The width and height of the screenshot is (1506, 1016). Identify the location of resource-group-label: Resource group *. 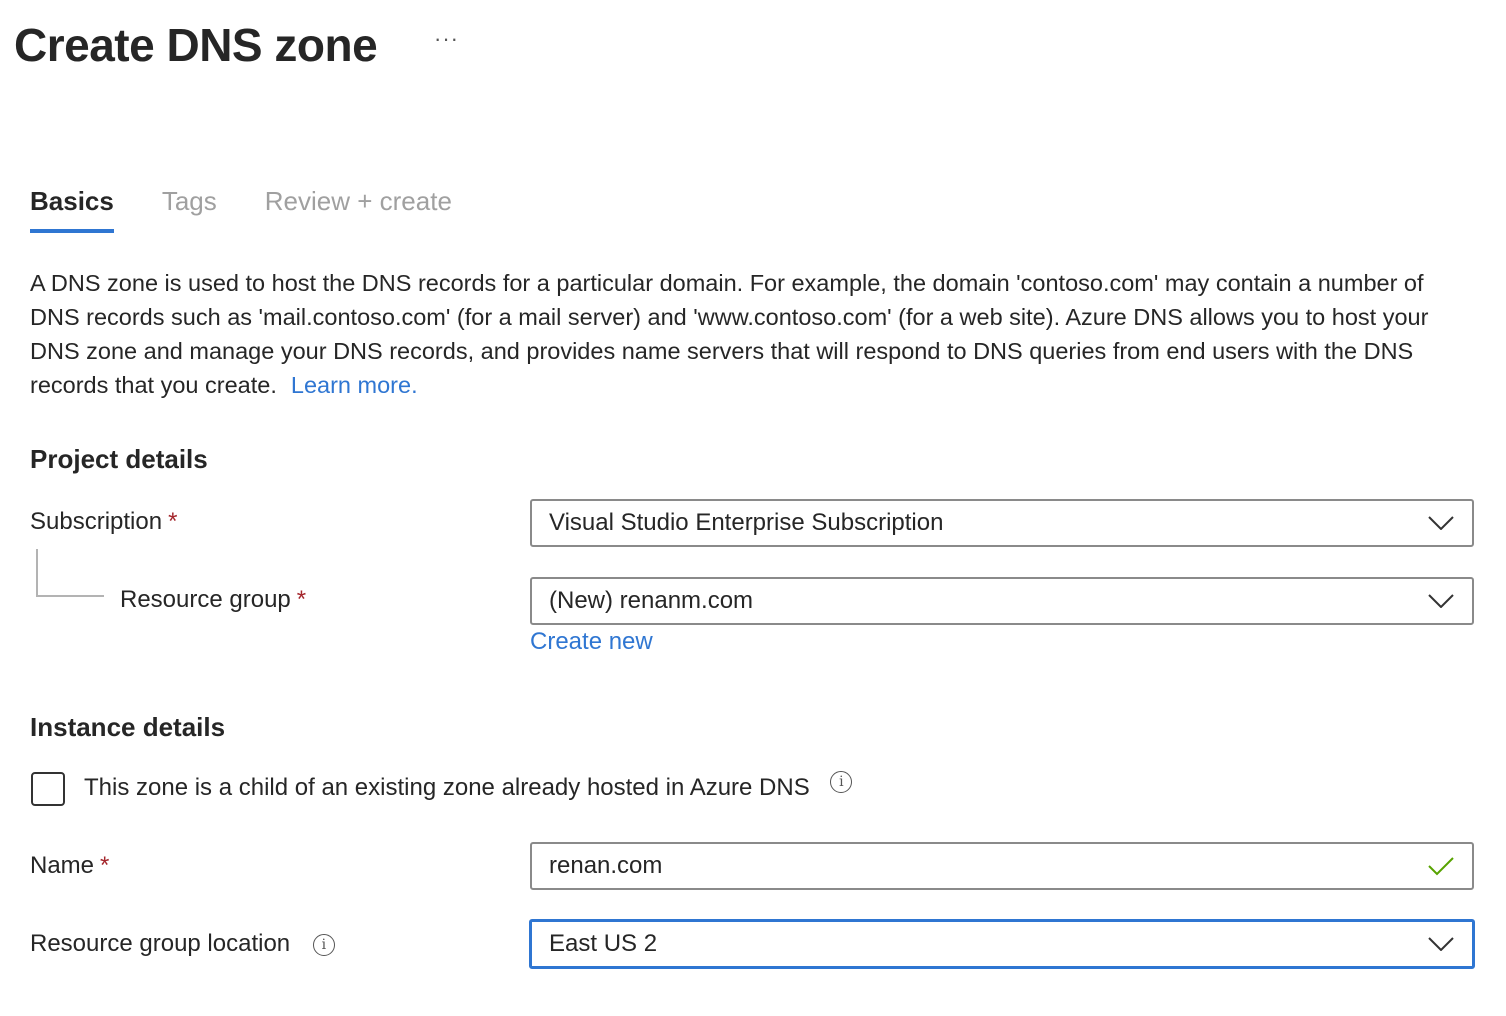
(213, 600).